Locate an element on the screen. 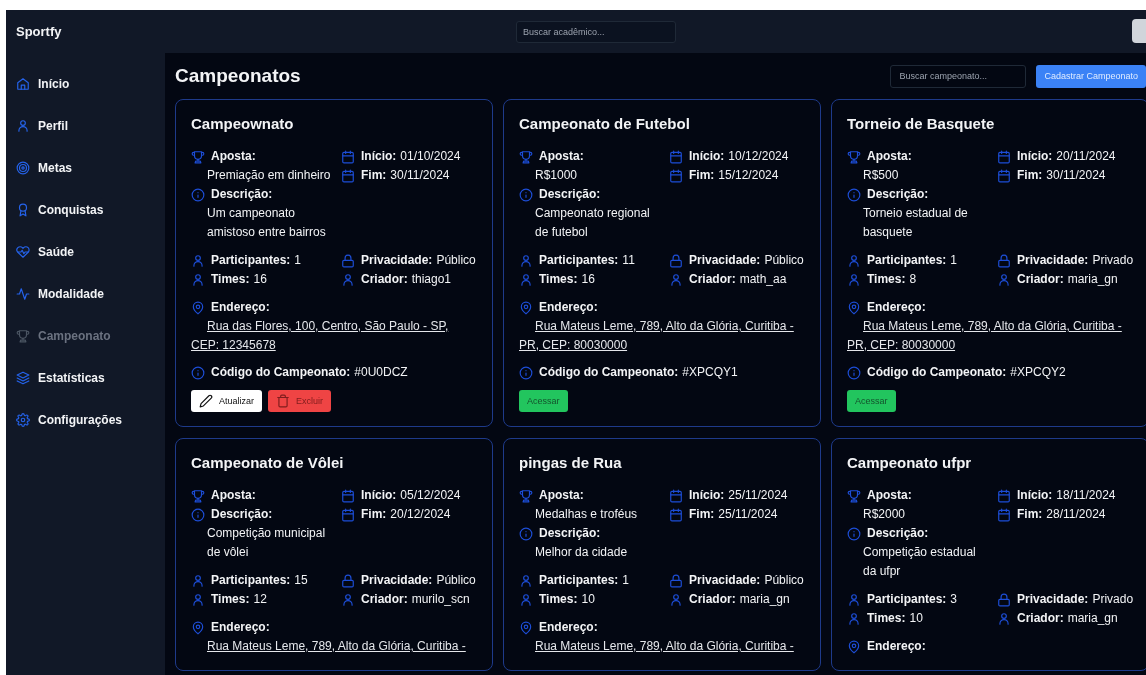 This screenshot has height=675, width=1146. update-button: Atualizar is located at coordinates (226, 401).